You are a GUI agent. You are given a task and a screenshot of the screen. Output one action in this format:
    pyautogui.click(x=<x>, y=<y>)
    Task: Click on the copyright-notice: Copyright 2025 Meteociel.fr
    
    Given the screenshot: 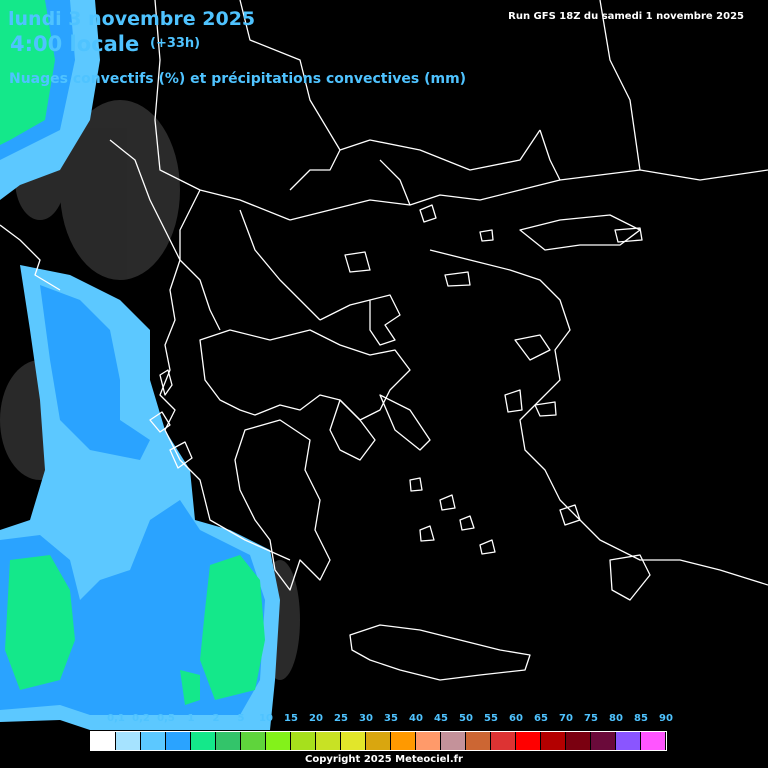 What is the action you would take?
    pyautogui.click(x=384, y=759)
    